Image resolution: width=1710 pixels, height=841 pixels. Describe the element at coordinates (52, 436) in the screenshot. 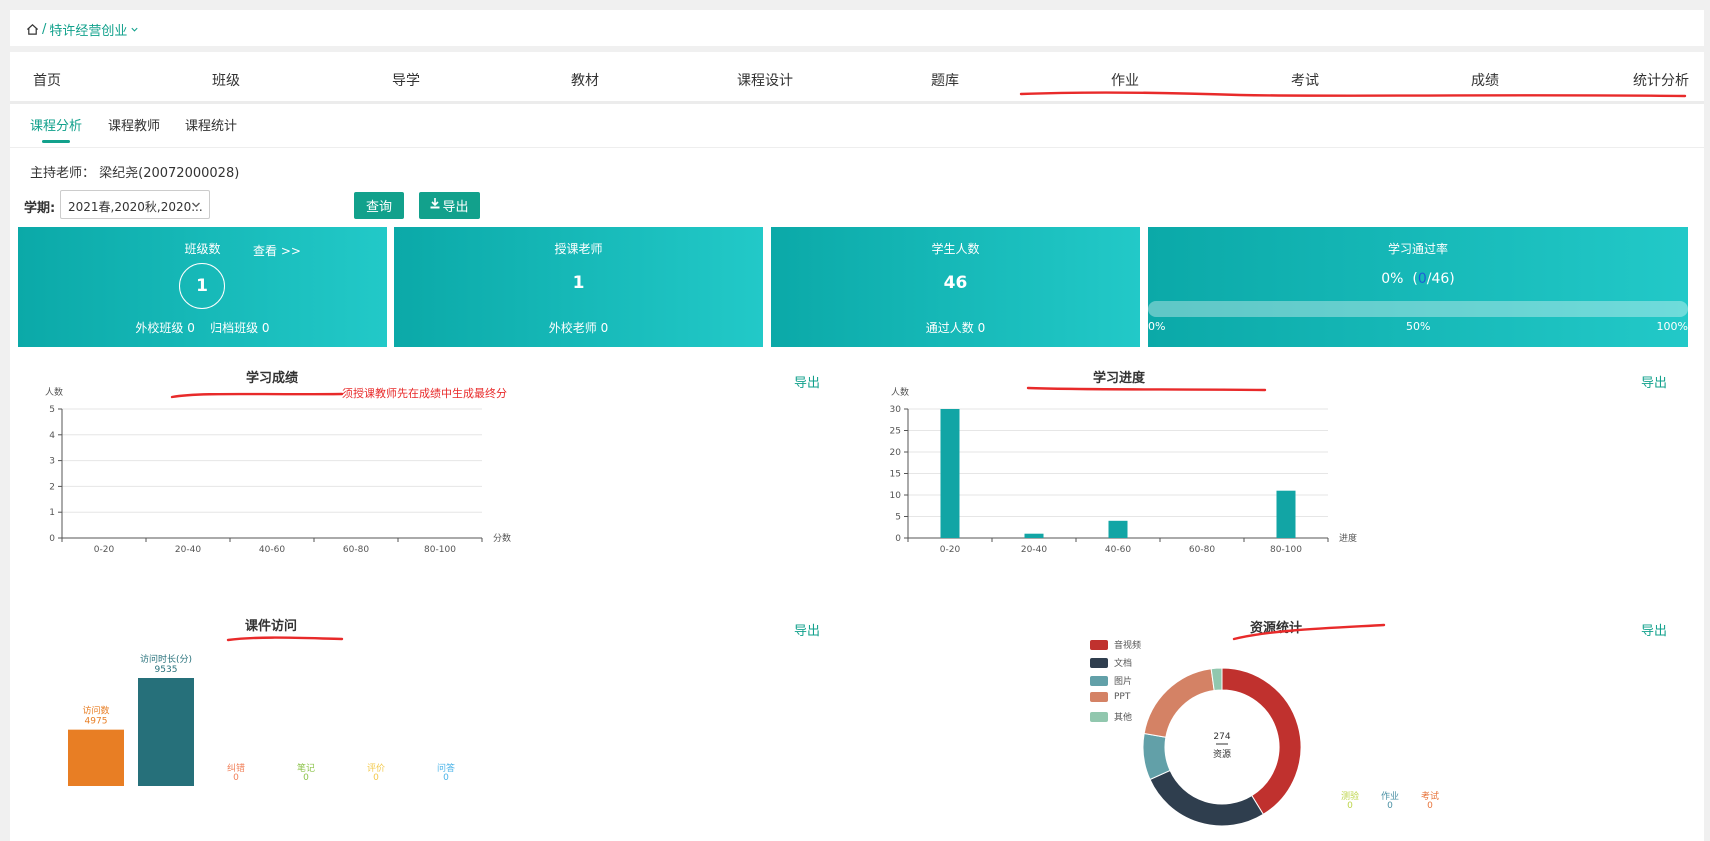

I see `y-tick-label: 4` at that location.